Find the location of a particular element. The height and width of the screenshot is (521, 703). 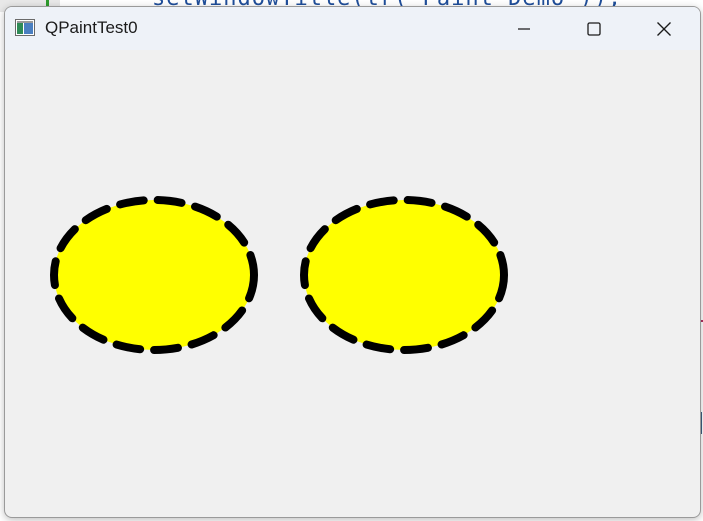

maximize-button is located at coordinates (594, 28).